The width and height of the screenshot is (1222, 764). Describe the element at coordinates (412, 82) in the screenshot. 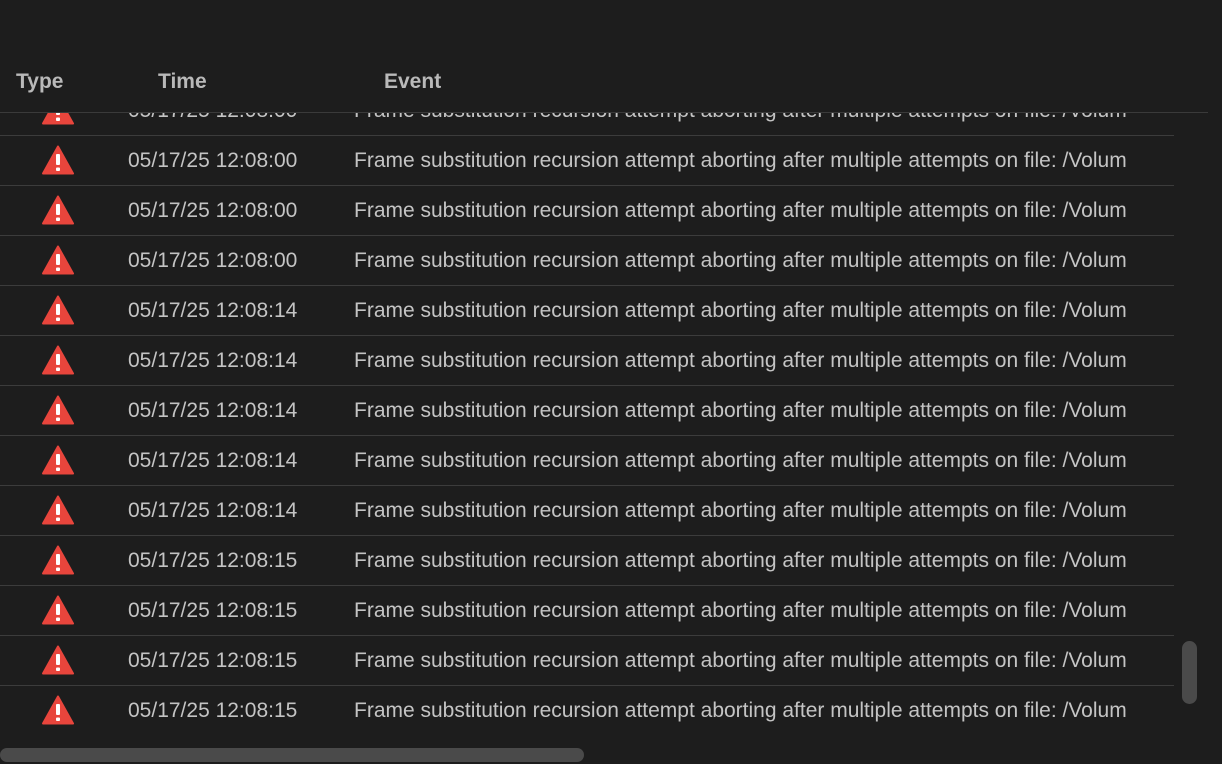

I see `column-header-event: Event` at that location.